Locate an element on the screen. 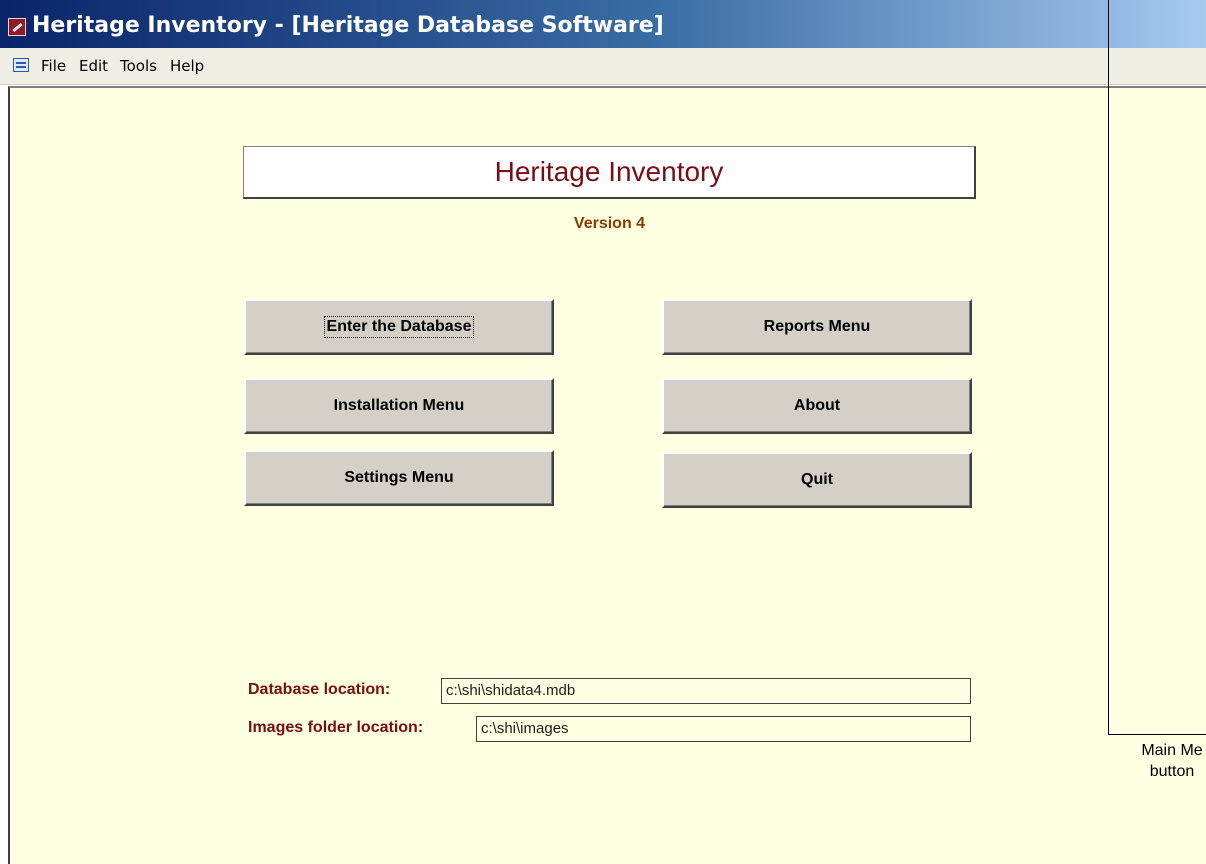 This screenshot has height=864, width=1206. settings-menu-label: Settings Menu is located at coordinates (399, 477).